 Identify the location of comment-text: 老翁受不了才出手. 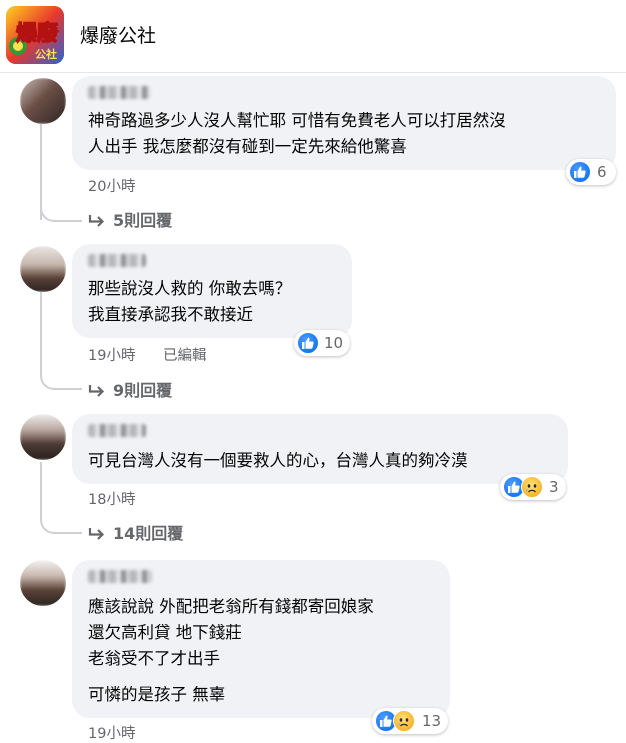
(154, 658).